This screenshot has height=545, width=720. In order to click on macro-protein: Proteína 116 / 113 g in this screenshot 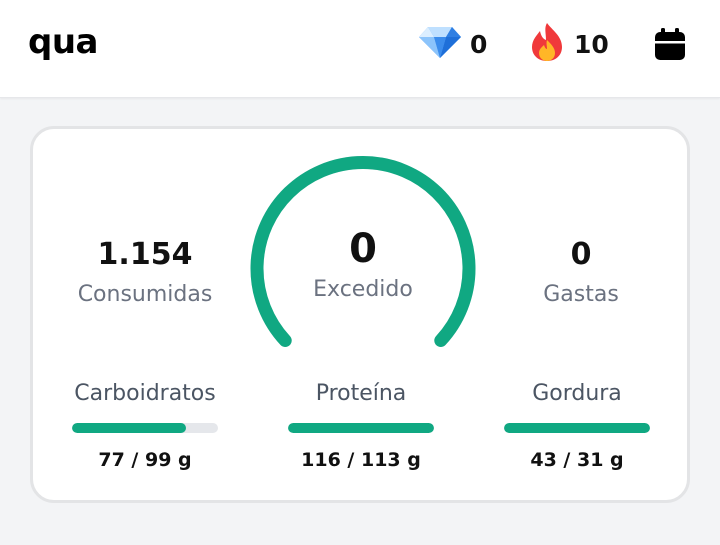, I will do `click(361, 424)`.